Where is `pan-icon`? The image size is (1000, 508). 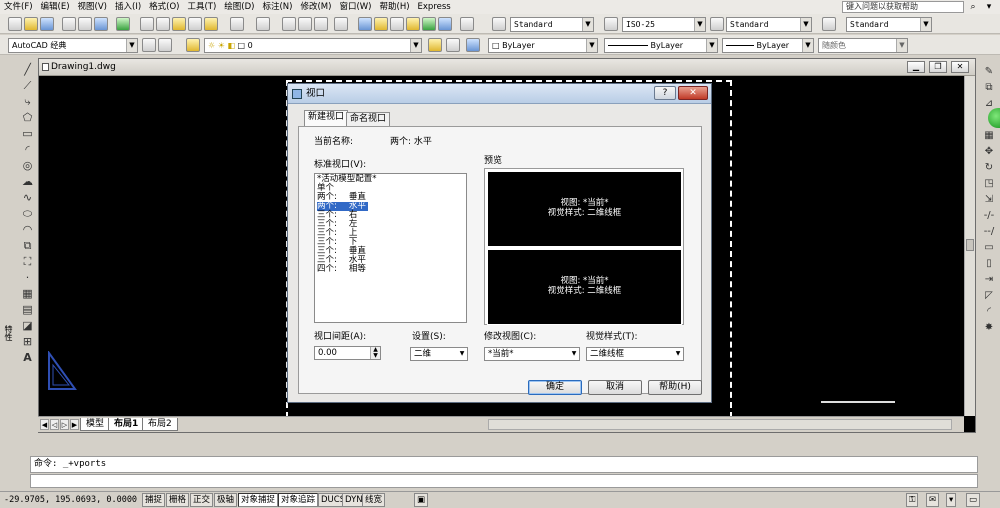
pan-icon is located at coordinates (289, 24).